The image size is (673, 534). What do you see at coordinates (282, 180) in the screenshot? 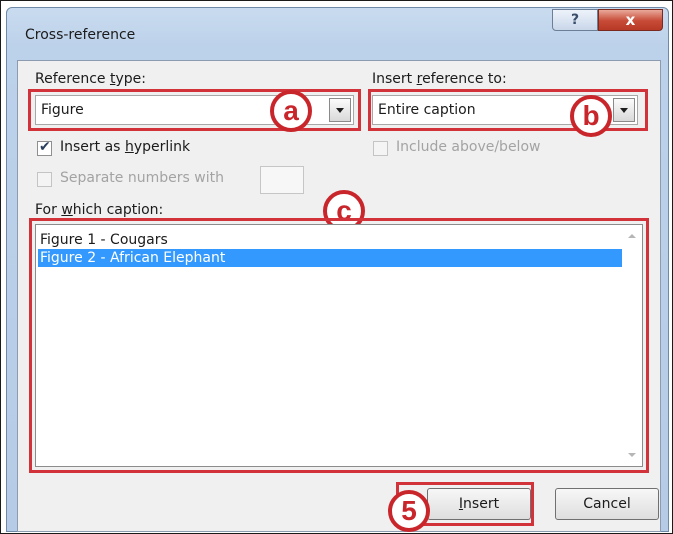
I see `separator-input` at bounding box center [282, 180].